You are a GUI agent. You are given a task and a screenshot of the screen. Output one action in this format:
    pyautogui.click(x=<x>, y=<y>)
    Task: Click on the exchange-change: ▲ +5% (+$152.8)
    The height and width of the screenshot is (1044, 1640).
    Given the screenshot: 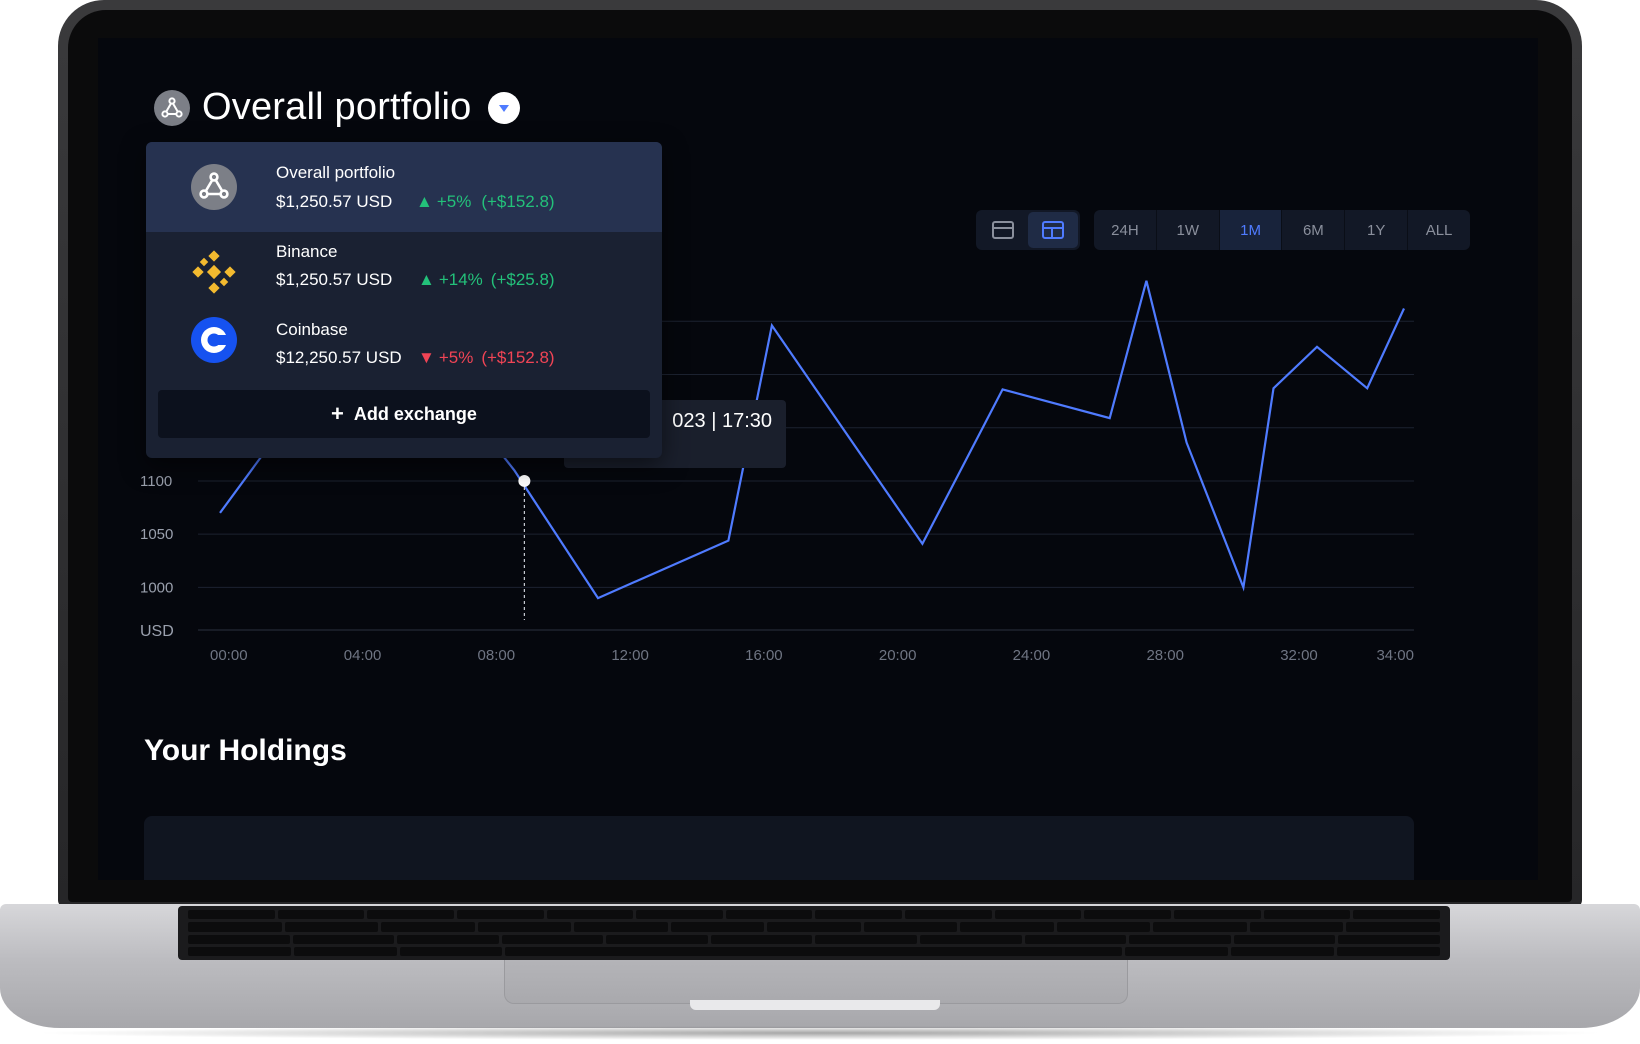 What is the action you would take?
    pyautogui.click(x=485, y=202)
    